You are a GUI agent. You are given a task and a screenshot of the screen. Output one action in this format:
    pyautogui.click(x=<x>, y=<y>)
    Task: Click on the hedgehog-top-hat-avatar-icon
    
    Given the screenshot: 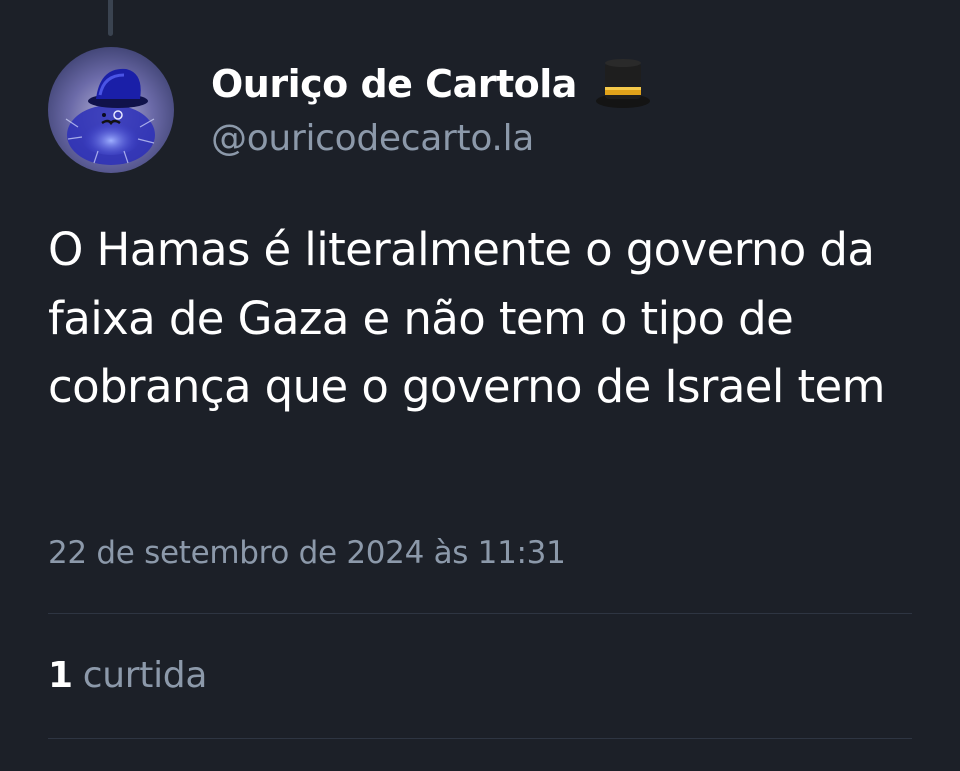 What is the action you would take?
    pyautogui.click(x=111, y=110)
    